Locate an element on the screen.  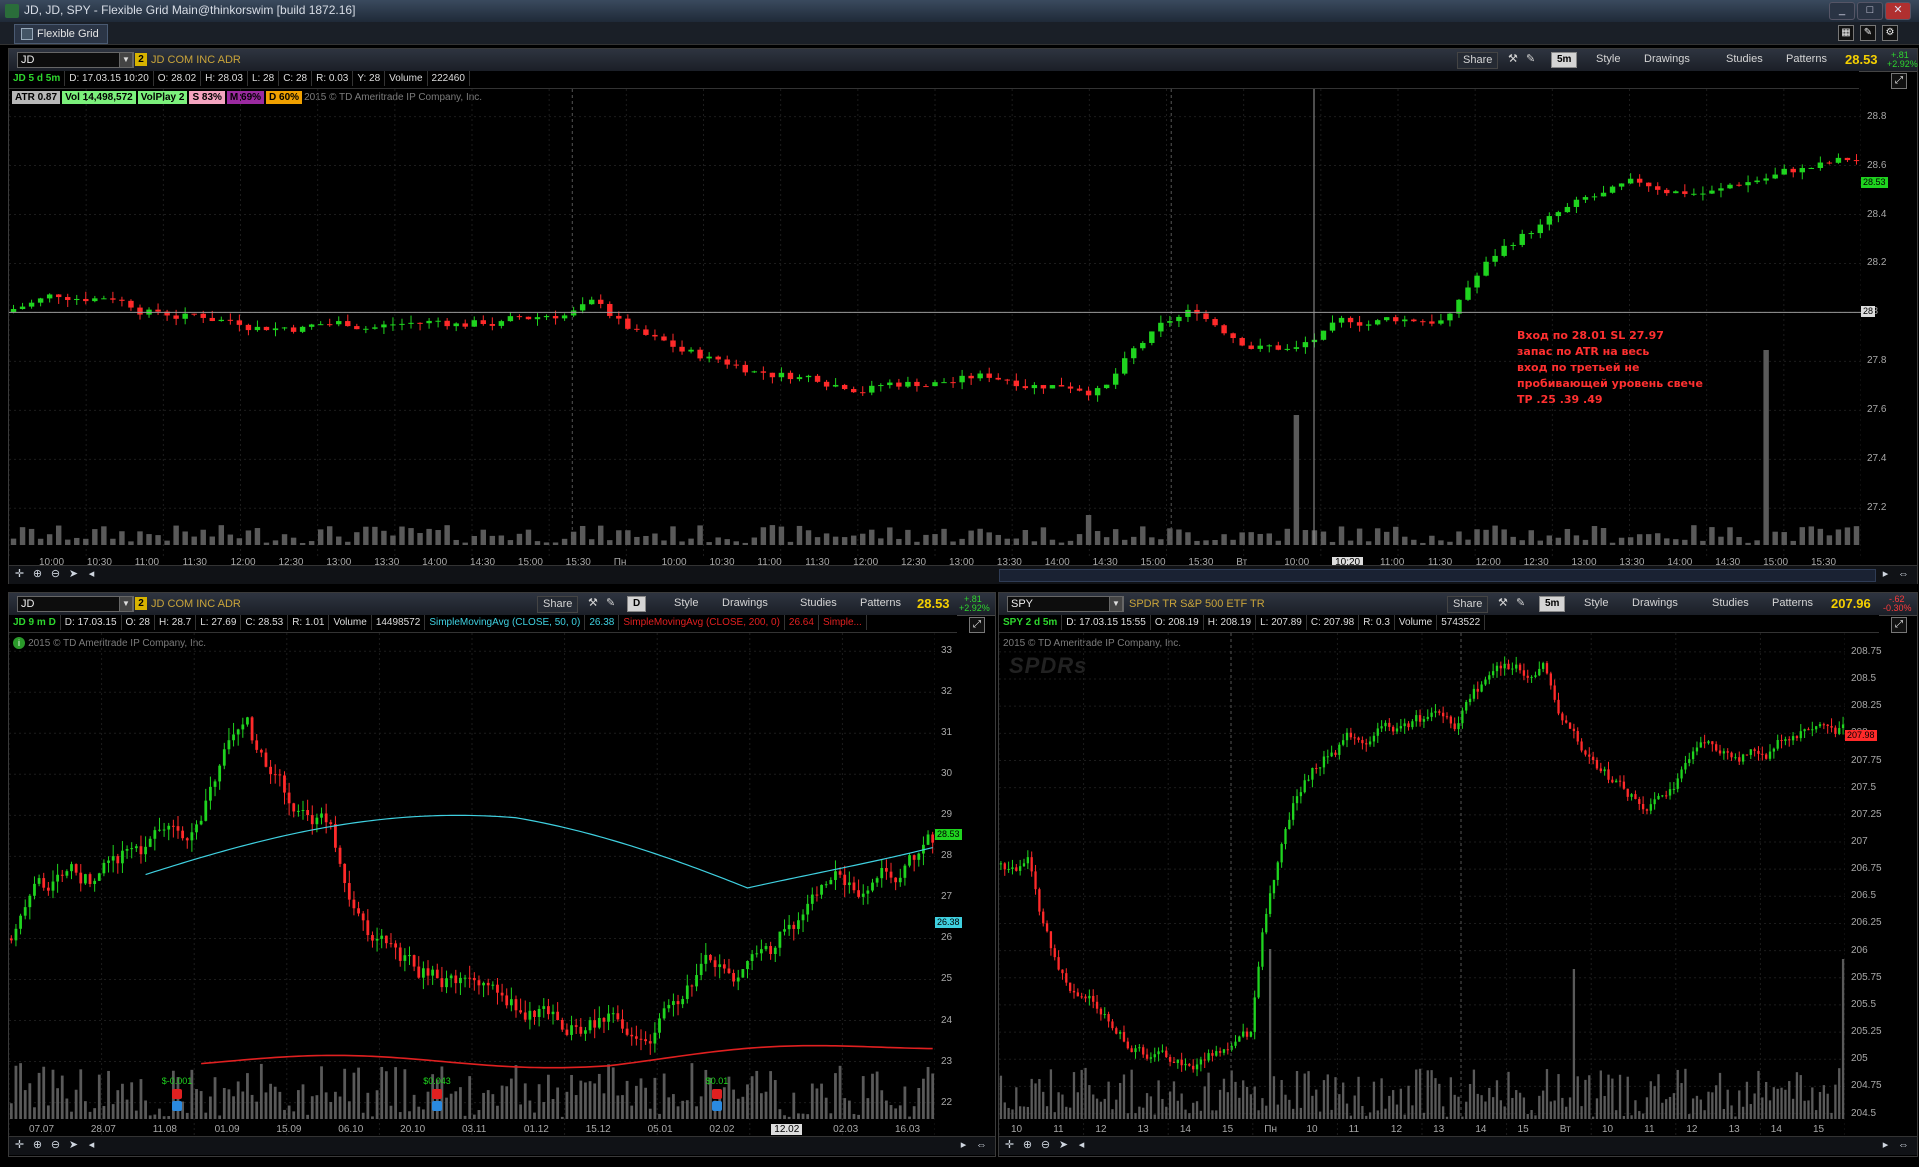
x-axis-bottom-right: 10 11 12 13 14 15 Пн 10 11 12 13 14 15 Вт 10 11 12 13 14 15 is located at coordinates (1422, 1127).